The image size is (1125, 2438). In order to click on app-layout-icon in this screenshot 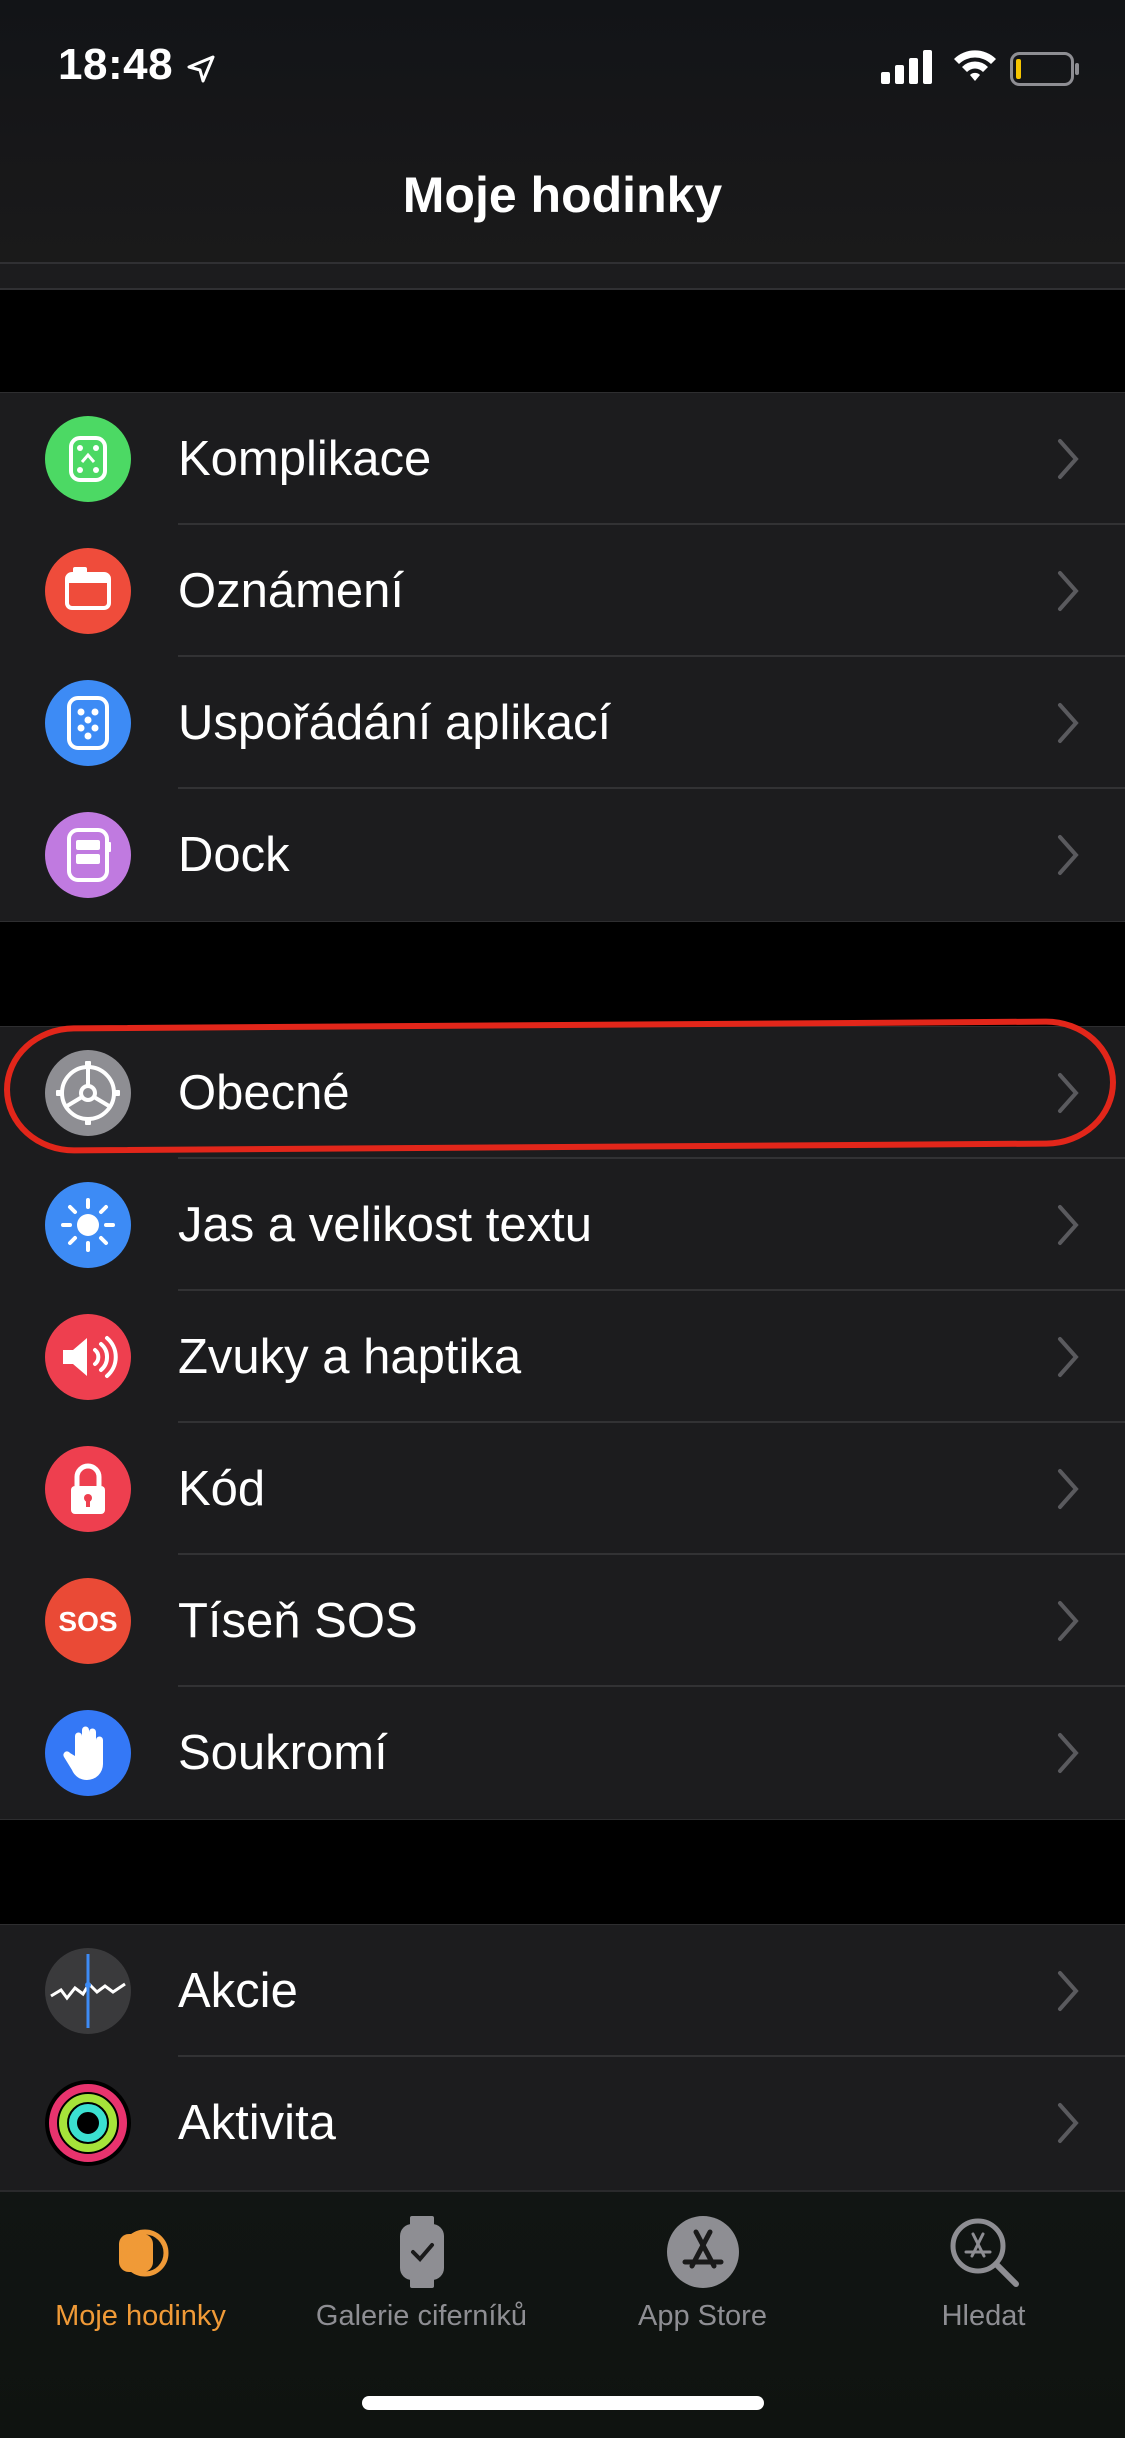, I will do `click(88, 723)`.